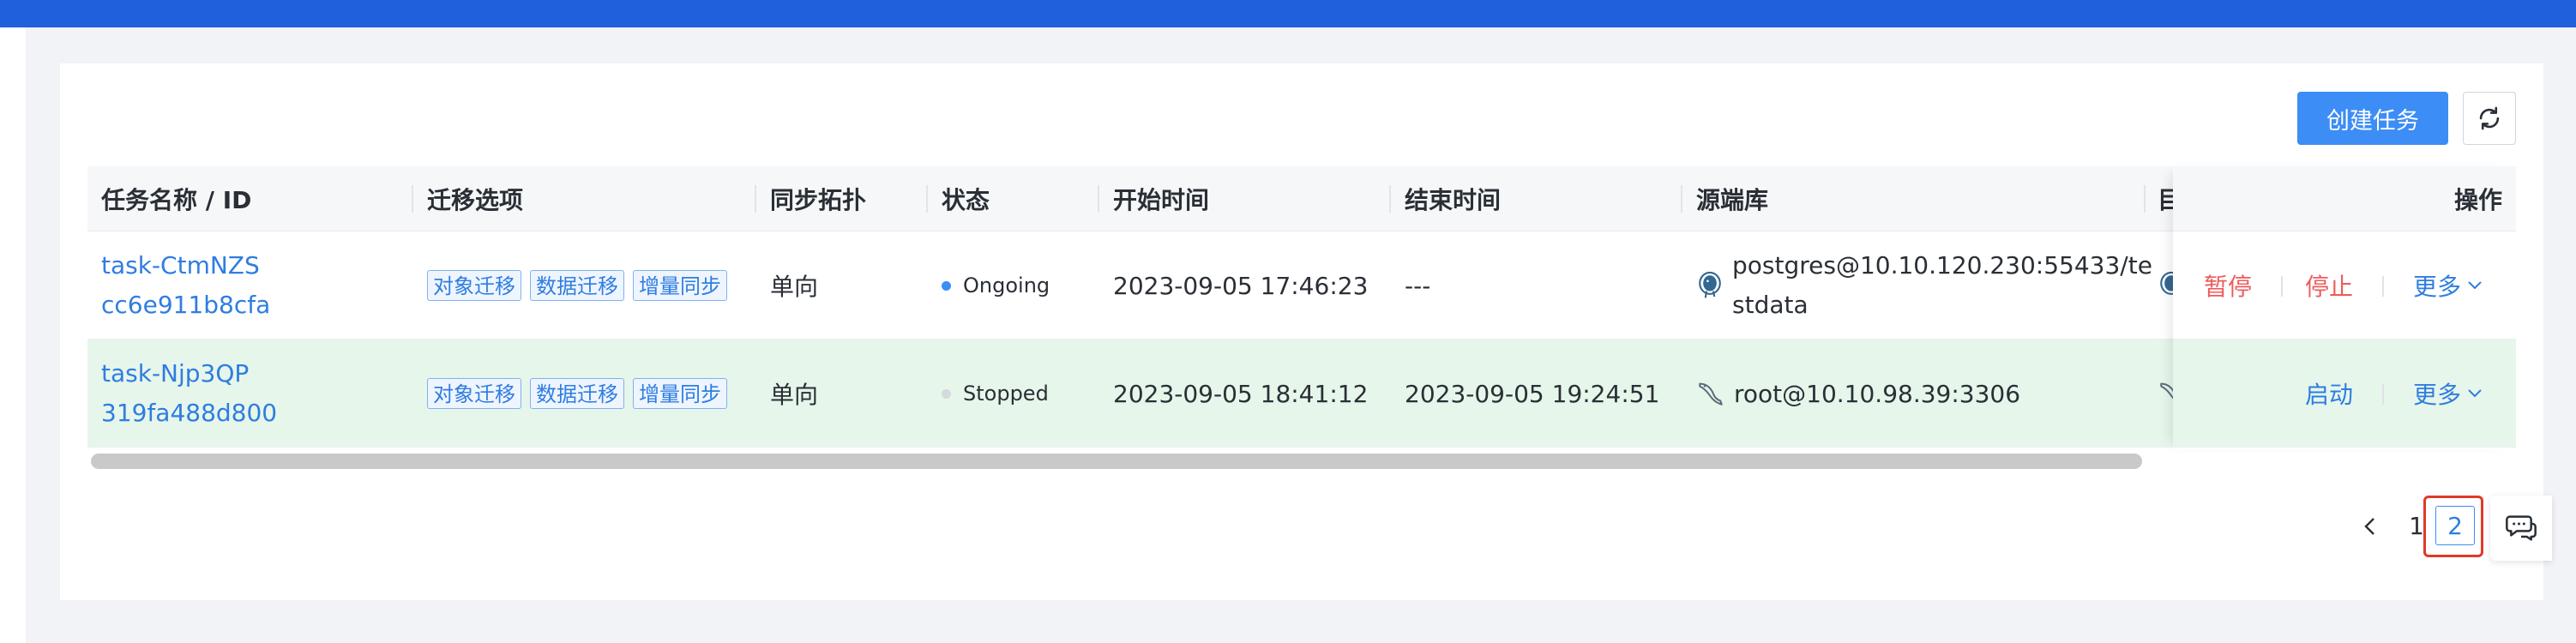 This screenshot has width=2576, height=643. What do you see at coordinates (189, 413) in the screenshot?
I see `task-id-link: 319fa488d800` at bounding box center [189, 413].